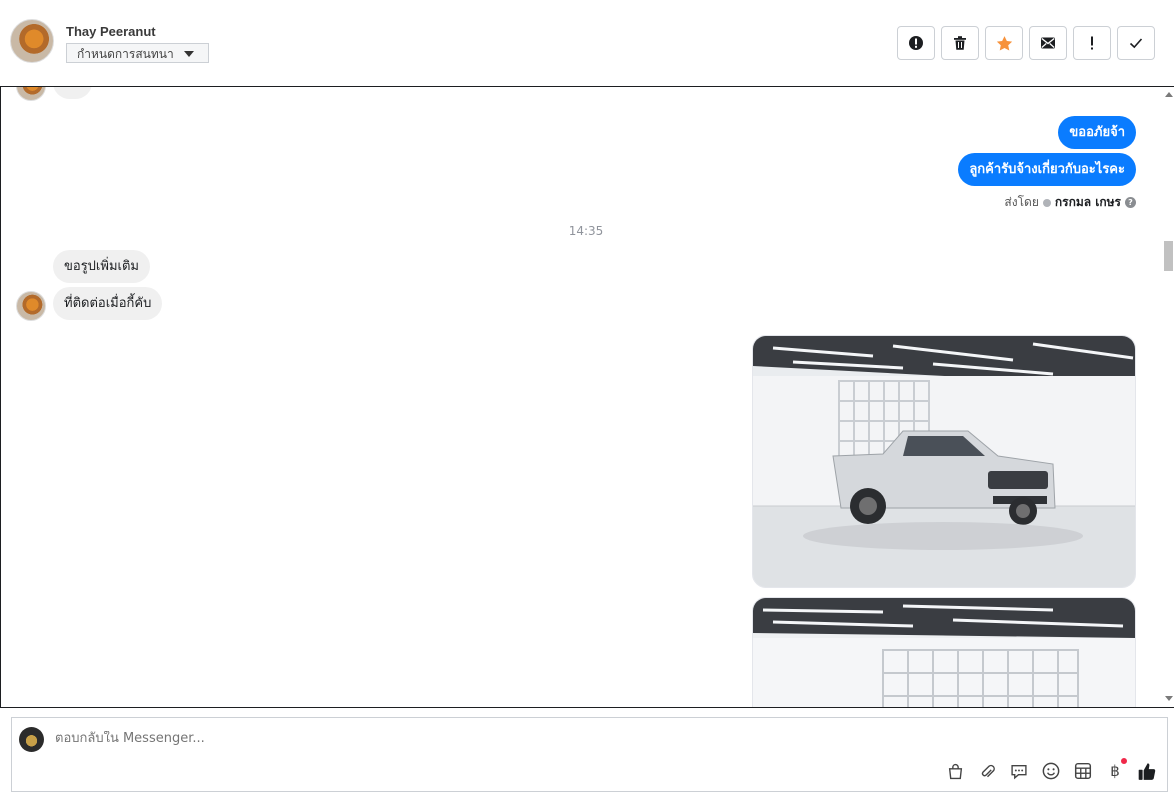  I want to click on check-icon, so click(1136, 43).